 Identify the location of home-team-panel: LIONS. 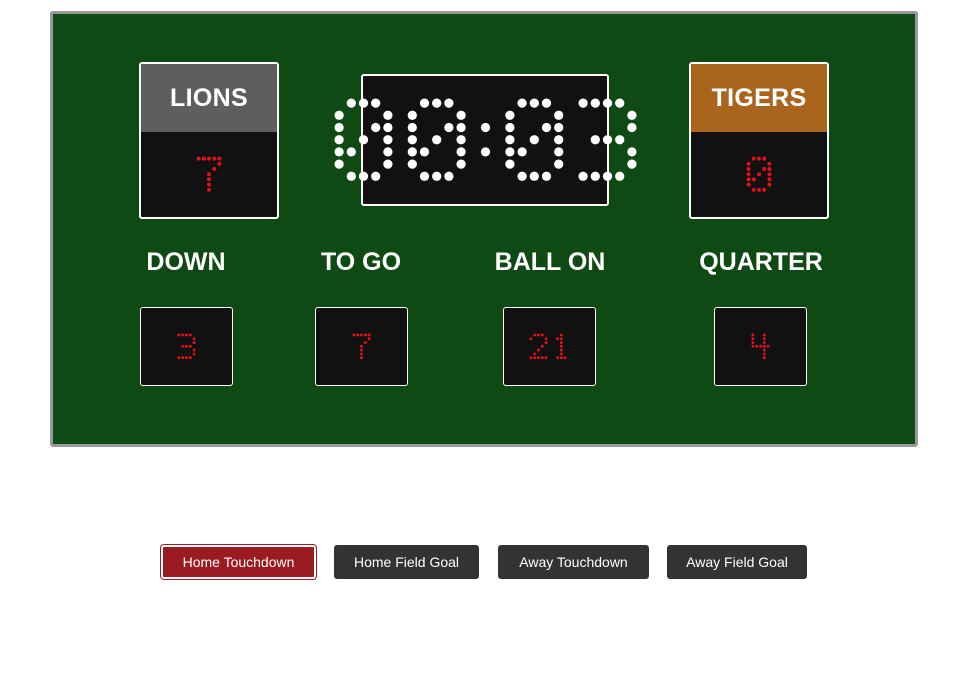
(209, 140).